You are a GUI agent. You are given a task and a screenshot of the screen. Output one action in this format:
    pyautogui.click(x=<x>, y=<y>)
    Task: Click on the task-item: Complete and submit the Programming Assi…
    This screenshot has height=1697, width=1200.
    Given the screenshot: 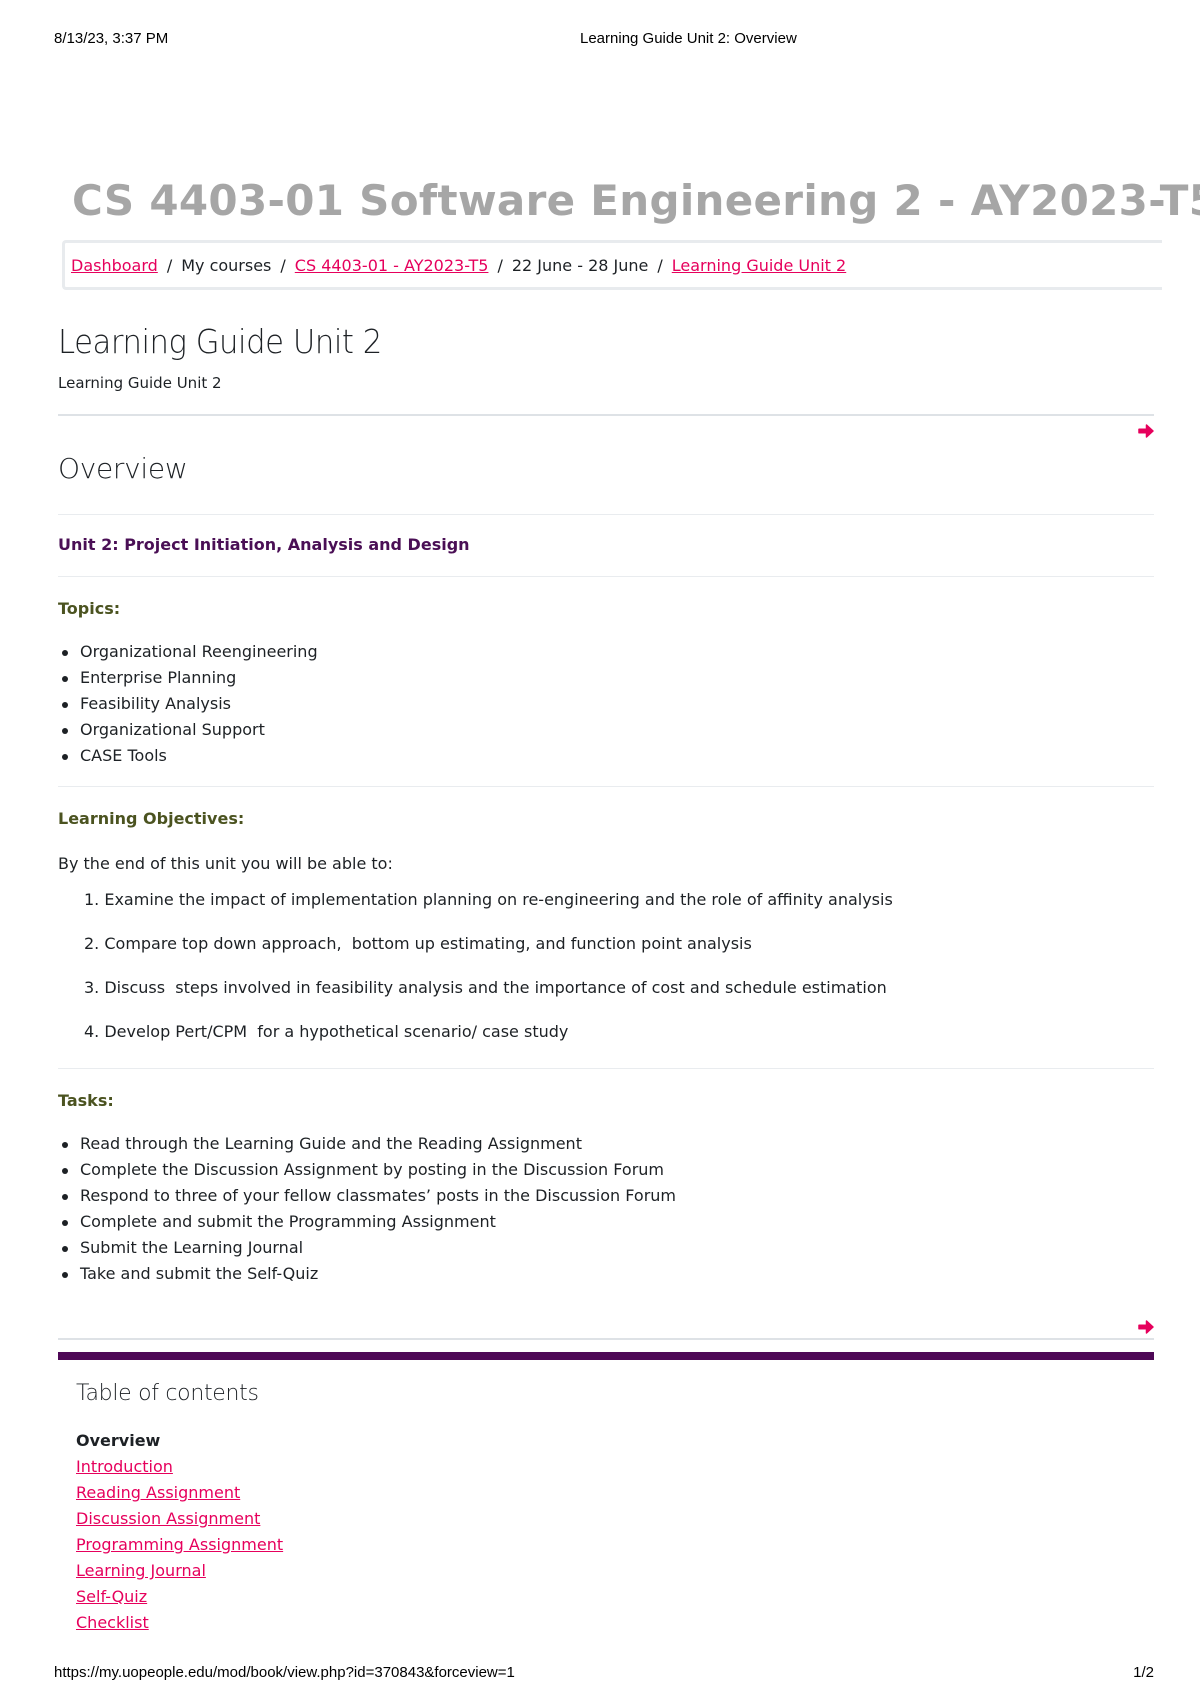 What is the action you would take?
    pyautogui.click(x=367, y=1222)
    